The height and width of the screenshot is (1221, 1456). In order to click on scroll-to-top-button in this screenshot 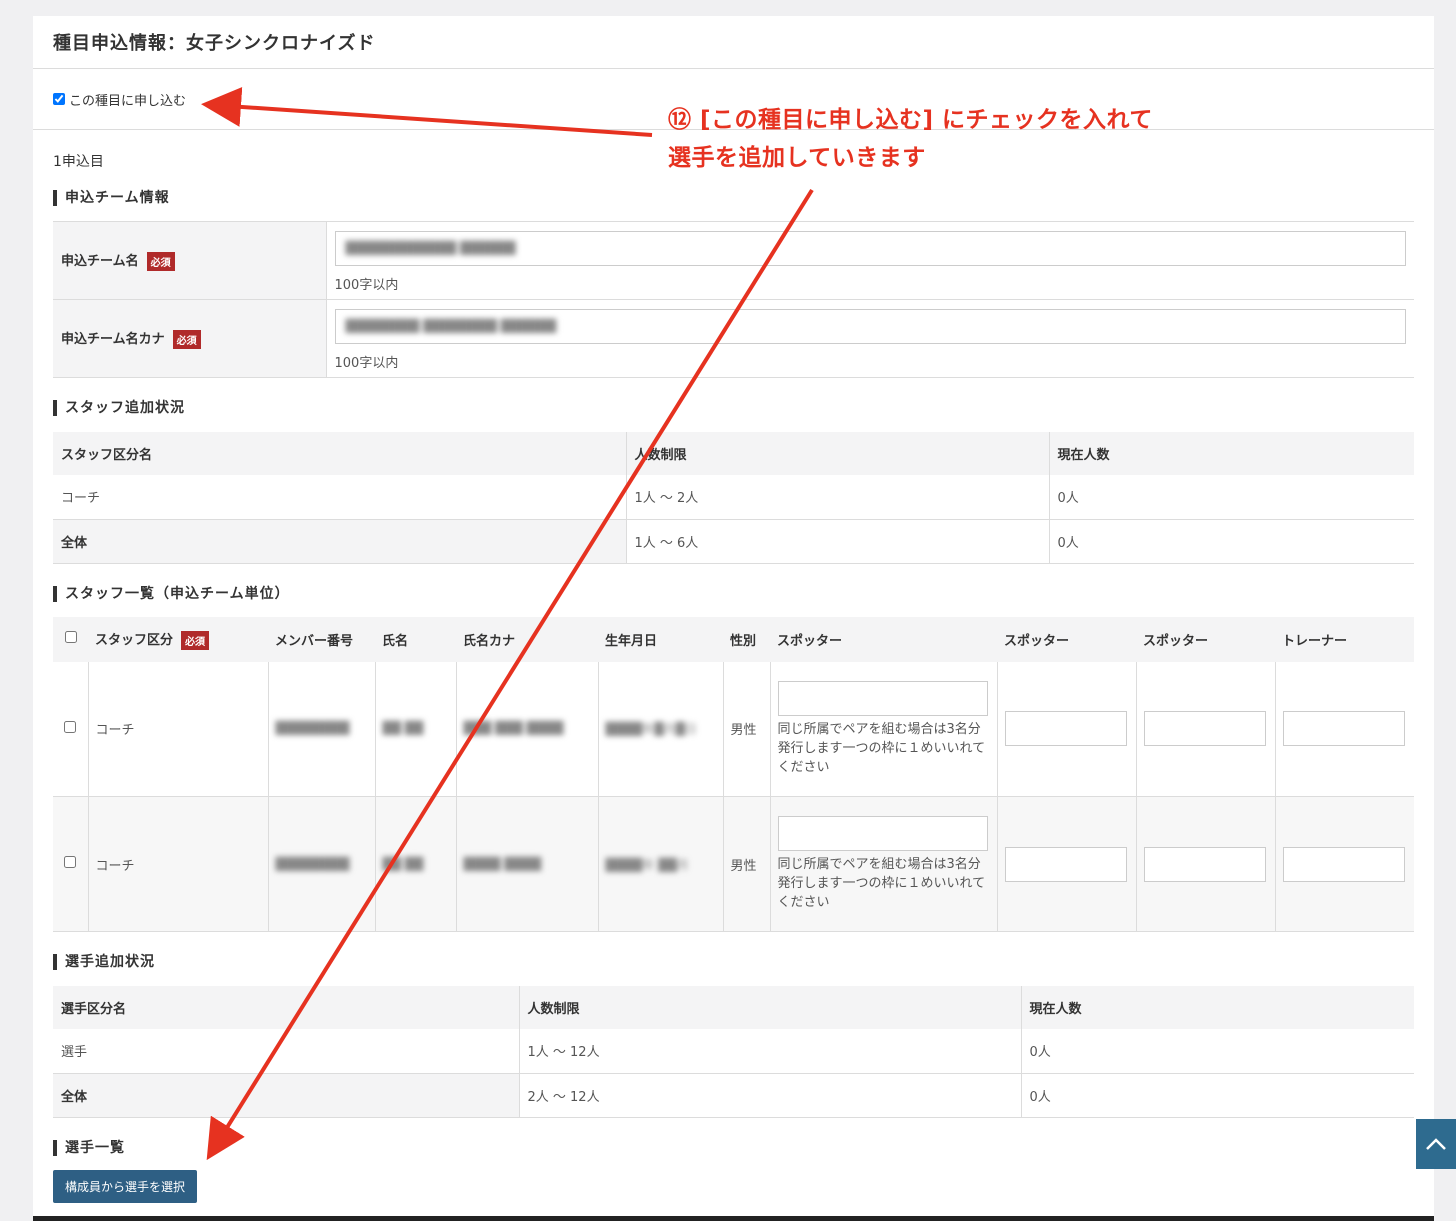, I will do `click(1436, 1144)`.